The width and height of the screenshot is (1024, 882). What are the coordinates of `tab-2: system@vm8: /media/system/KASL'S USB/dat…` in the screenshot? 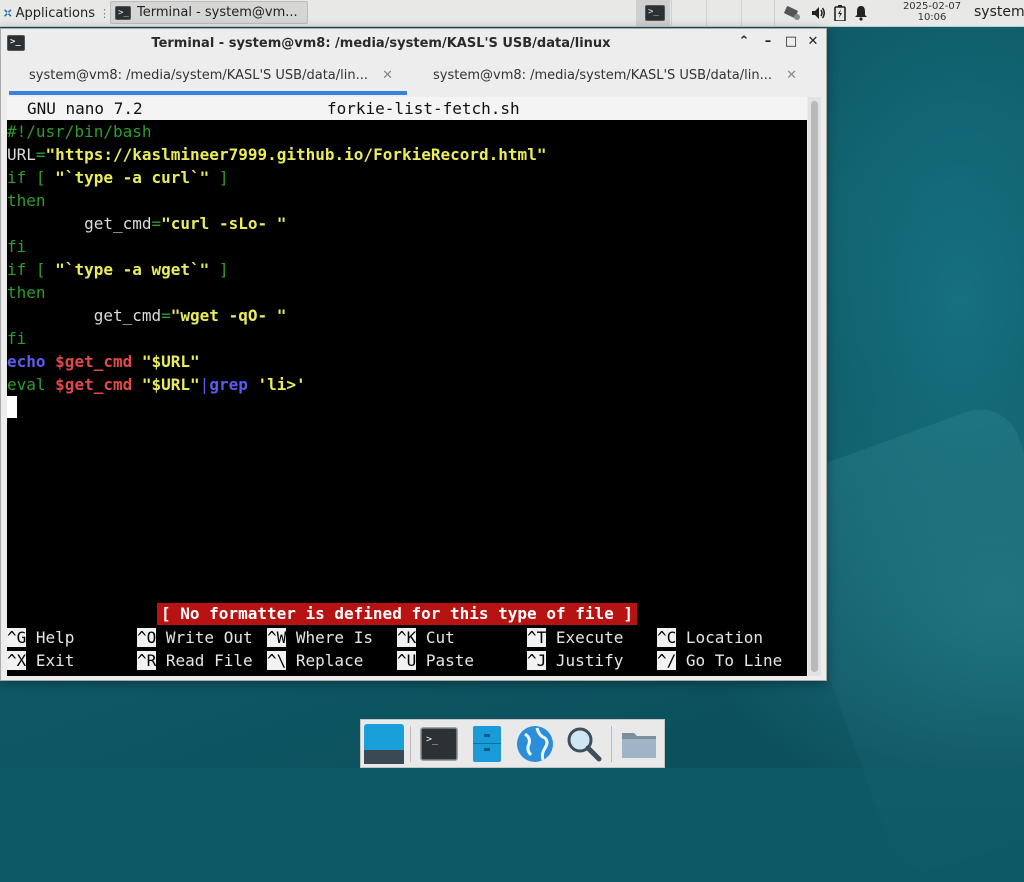 It's located at (612, 77).